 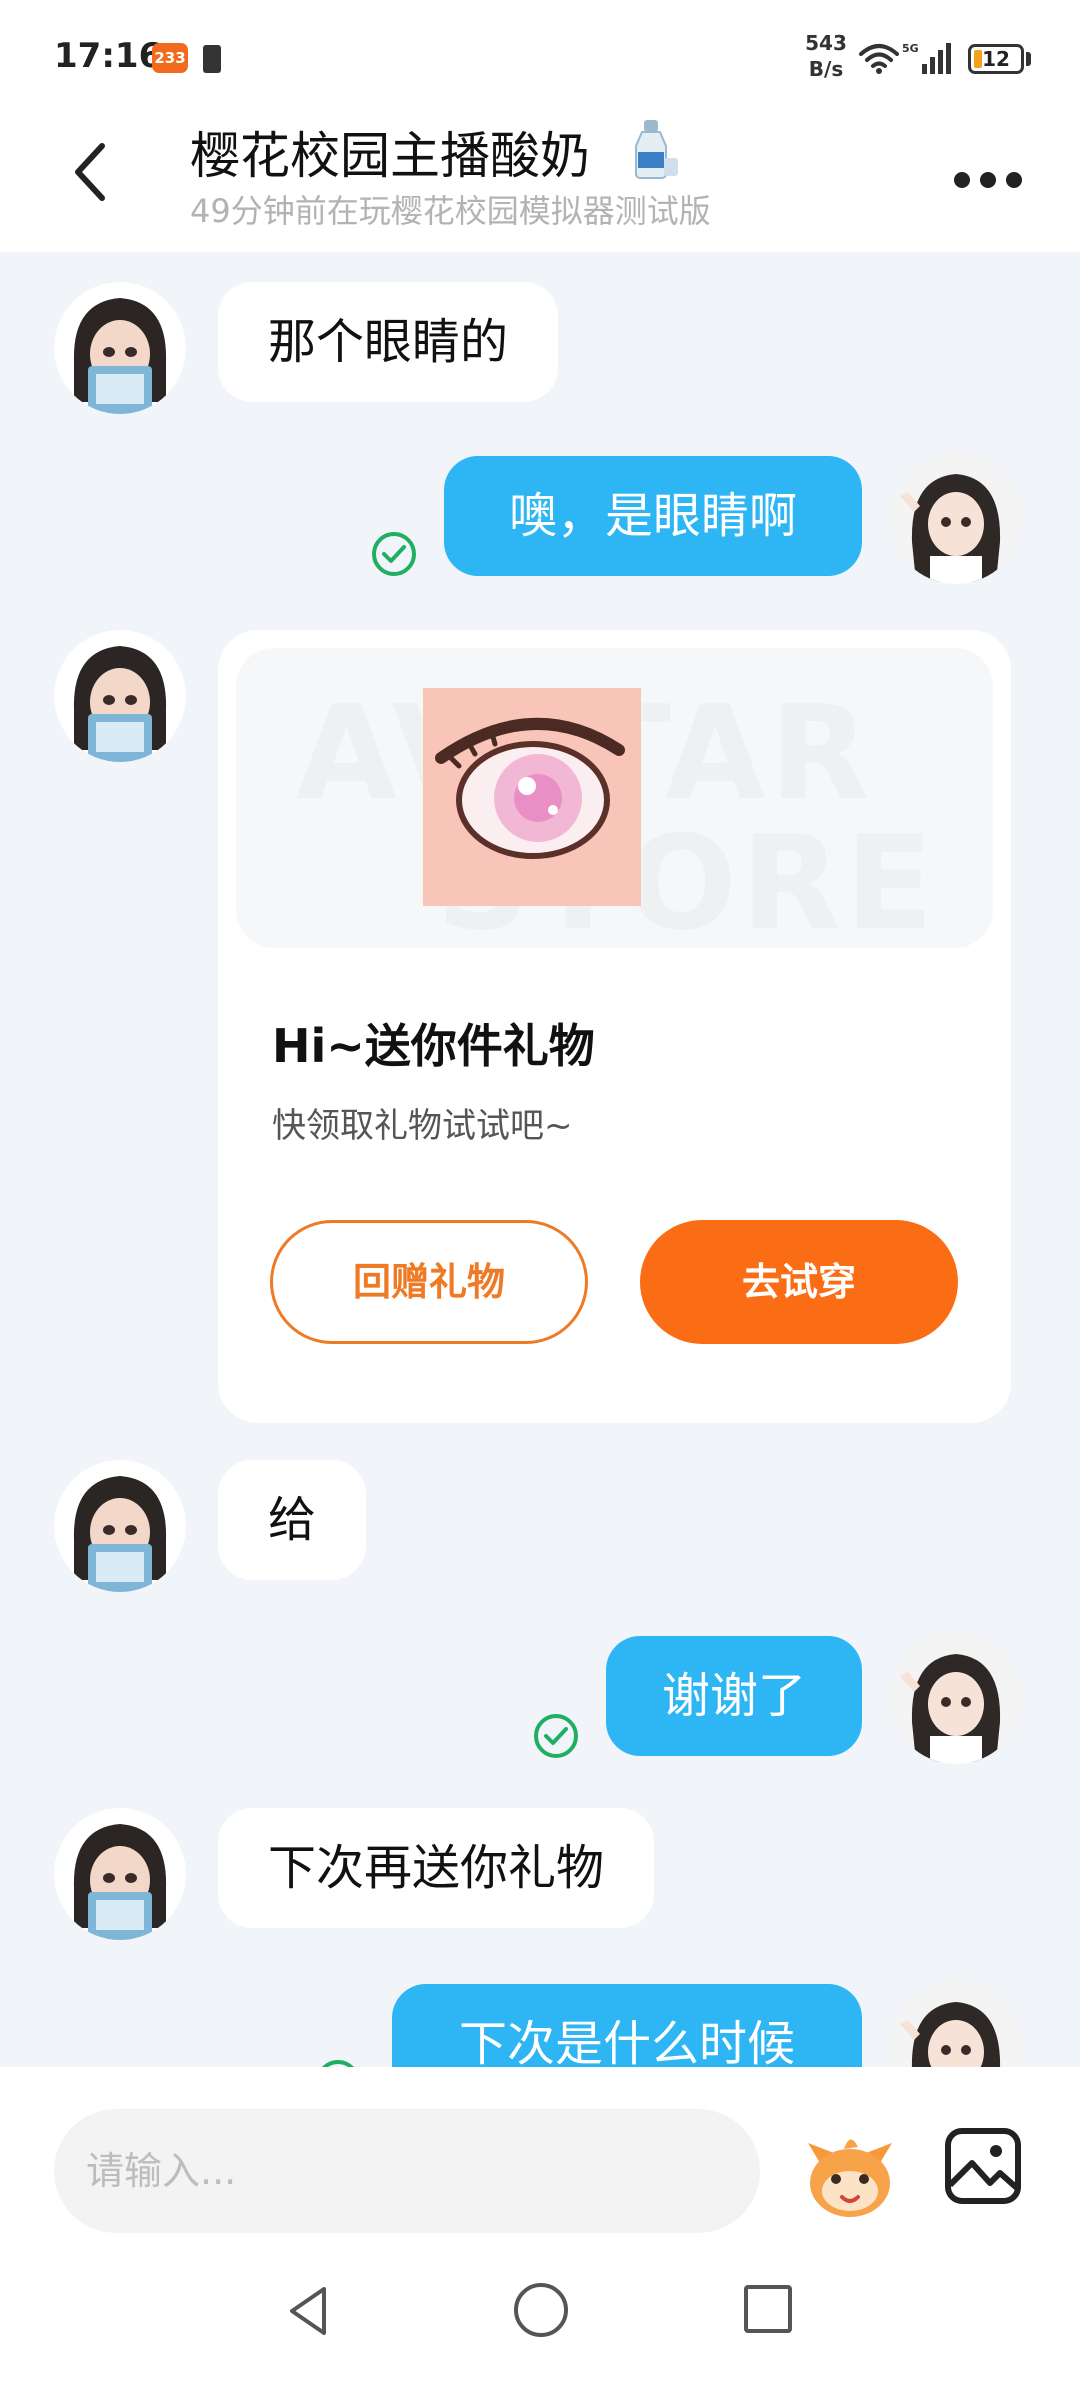 What do you see at coordinates (910, 48) in the screenshot?
I see `svg-text: 5G` at bounding box center [910, 48].